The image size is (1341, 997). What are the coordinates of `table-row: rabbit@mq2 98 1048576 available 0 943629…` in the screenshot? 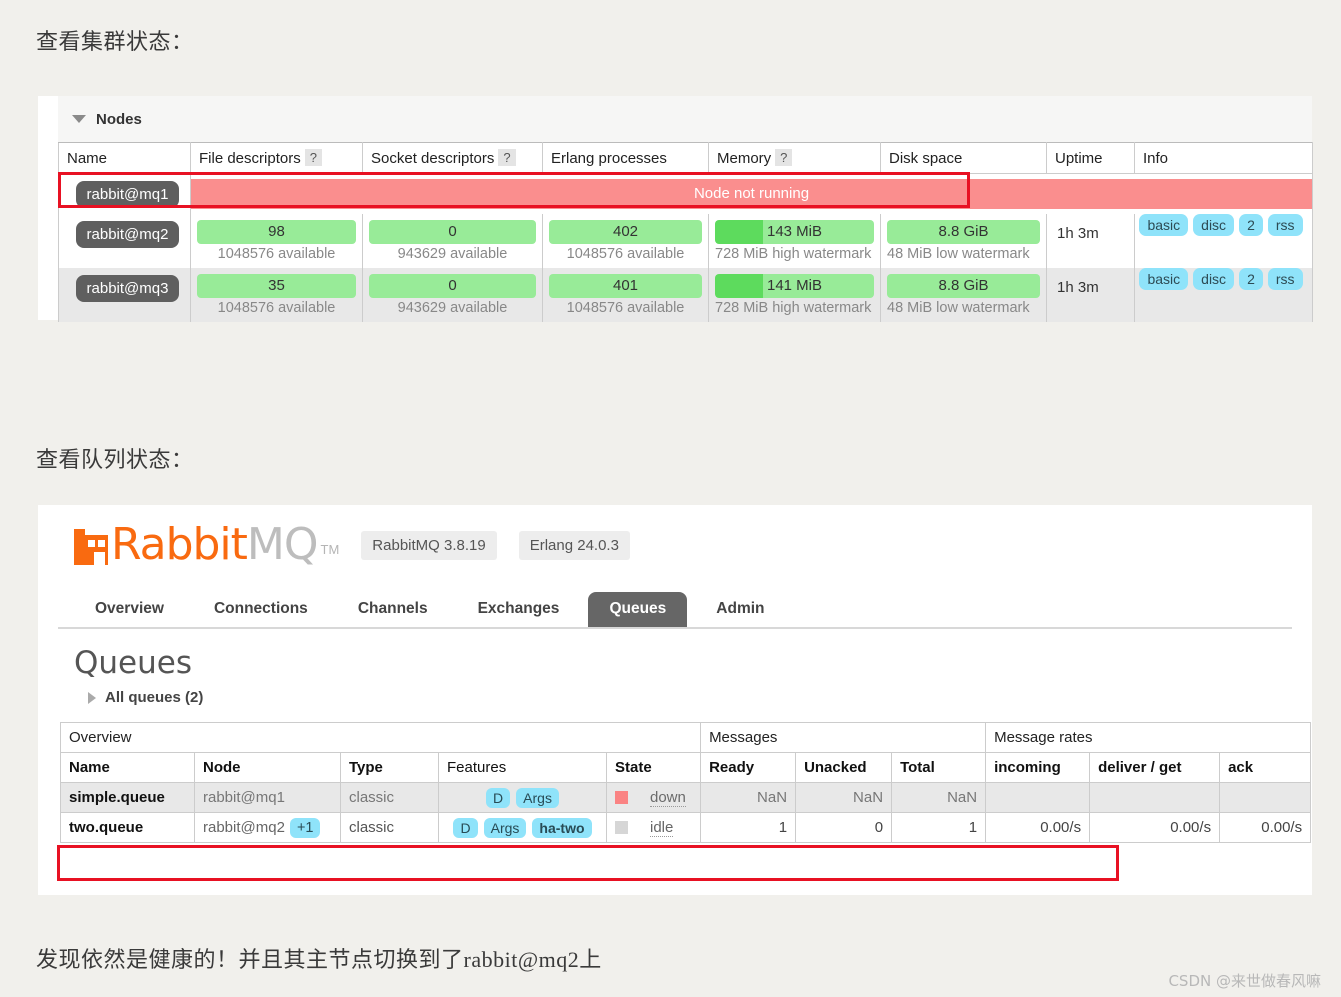 It's located at (685, 241).